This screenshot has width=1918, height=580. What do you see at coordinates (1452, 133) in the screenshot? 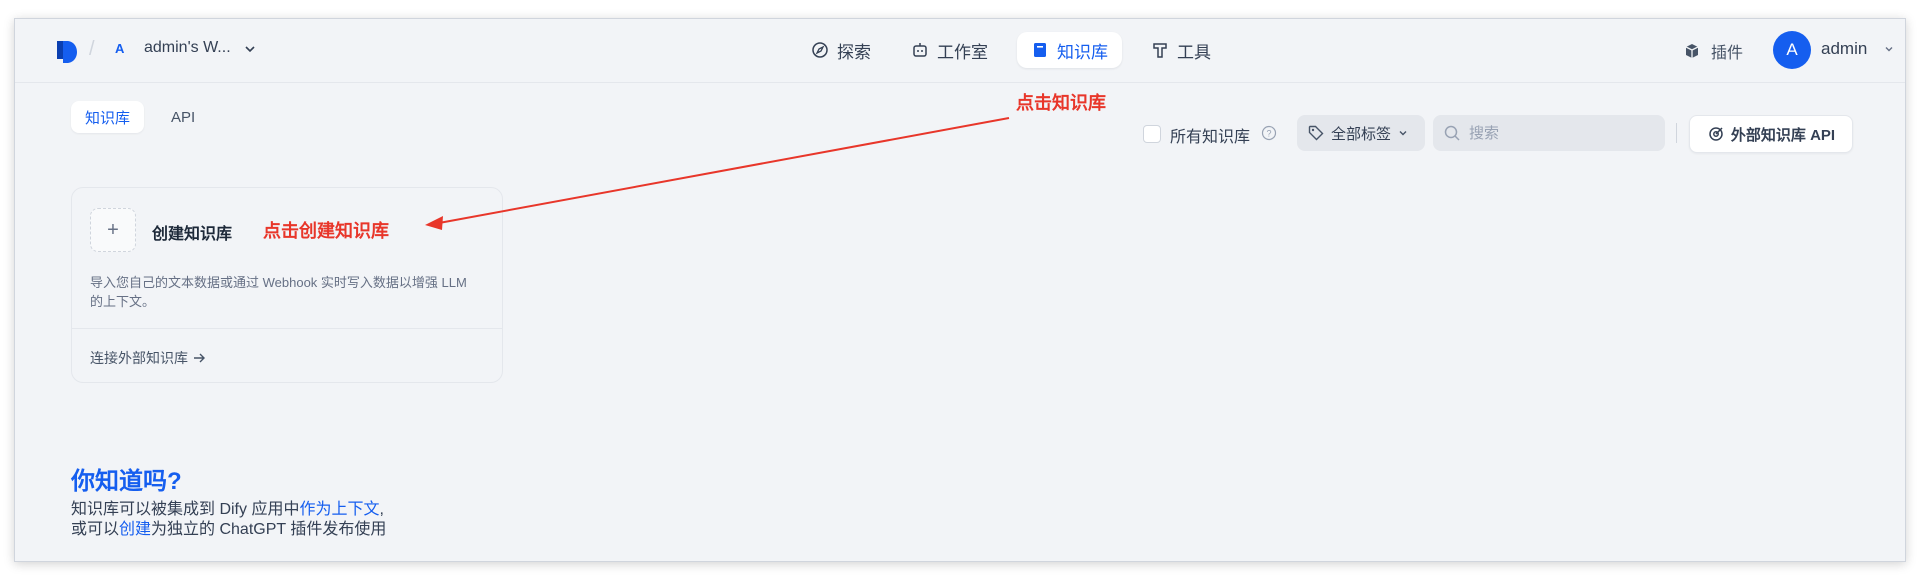
I see `search-icon` at bounding box center [1452, 133].